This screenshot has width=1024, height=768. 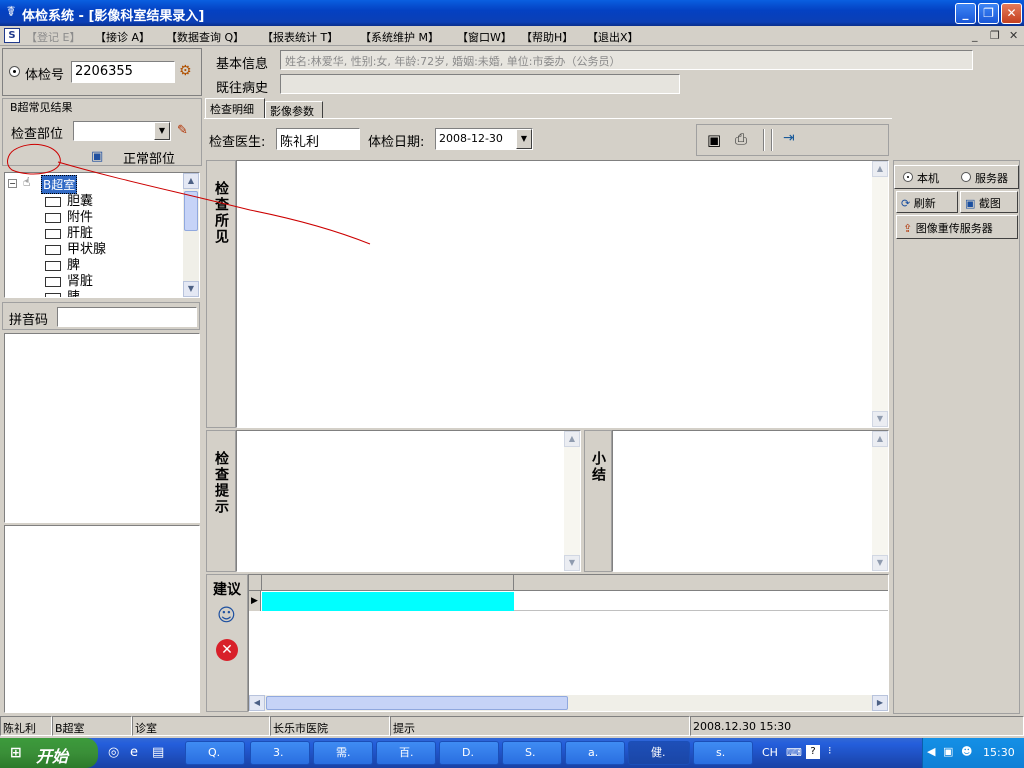 What do you see at coordinates (750, 501) in the screenshot?
I see `summary-textarea: ▲ ▼` at bounding box center [750, 501].